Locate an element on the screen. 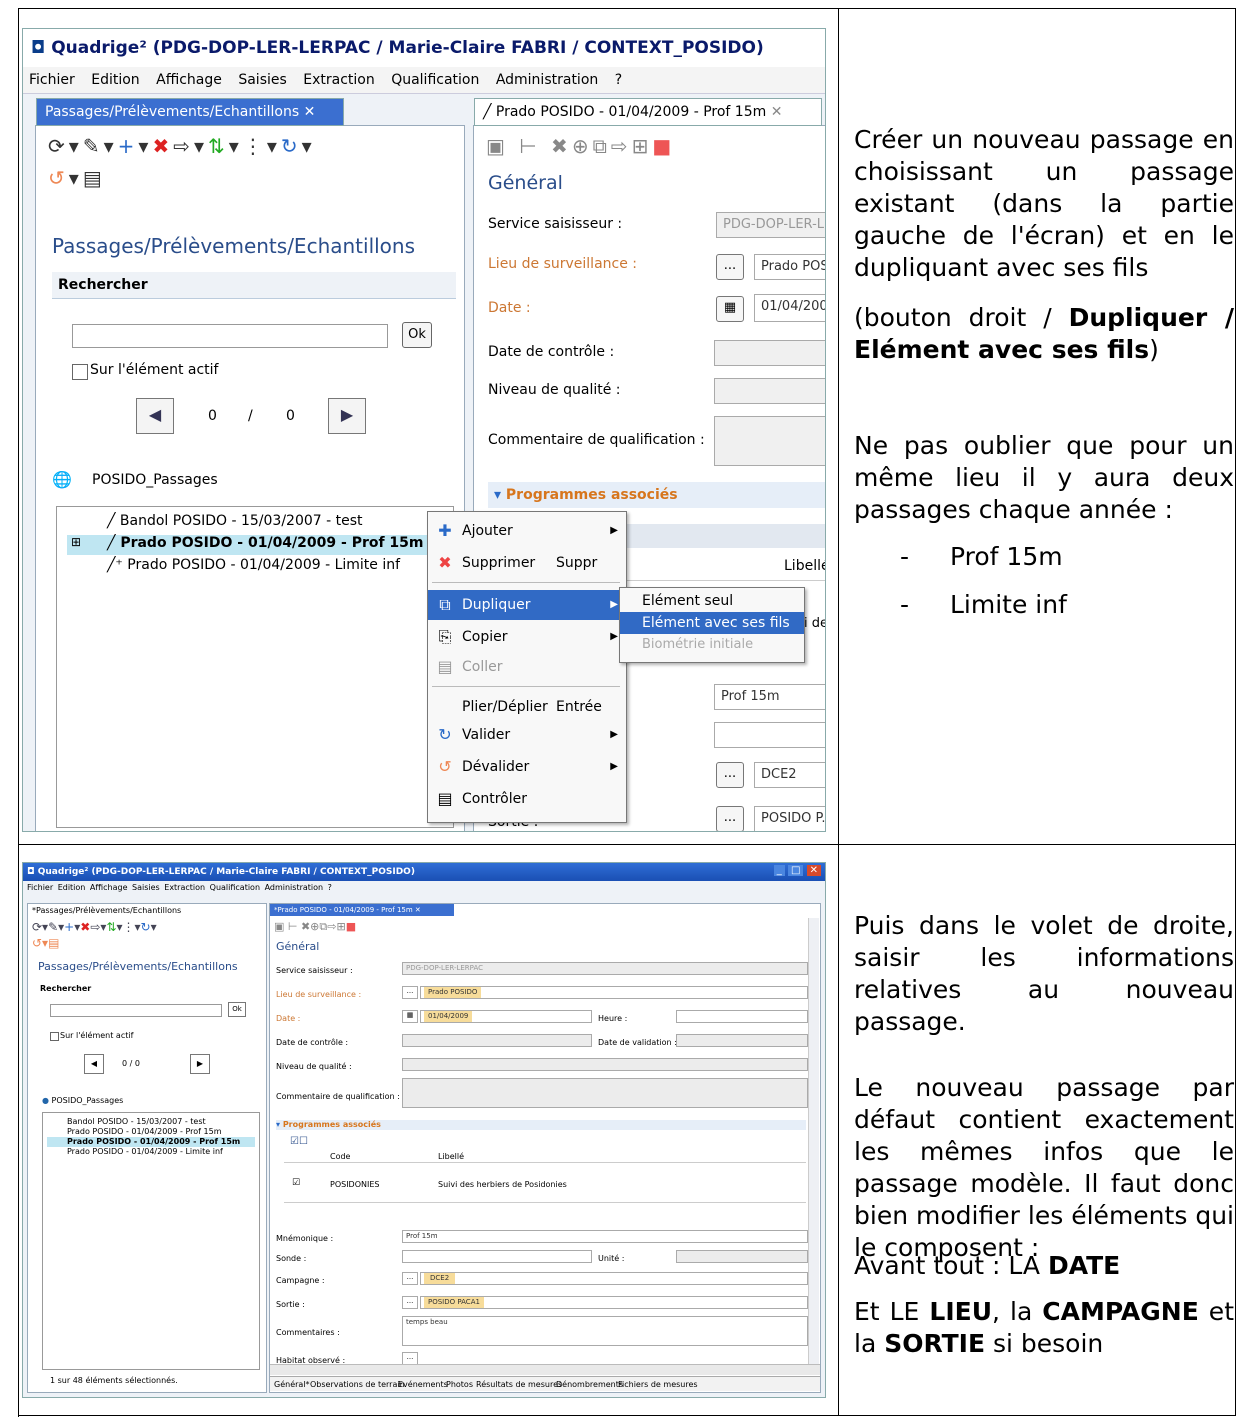 This screenshot has height=1418, width=1236. edit-icon: ✎ is located at coordinates (93, 146).